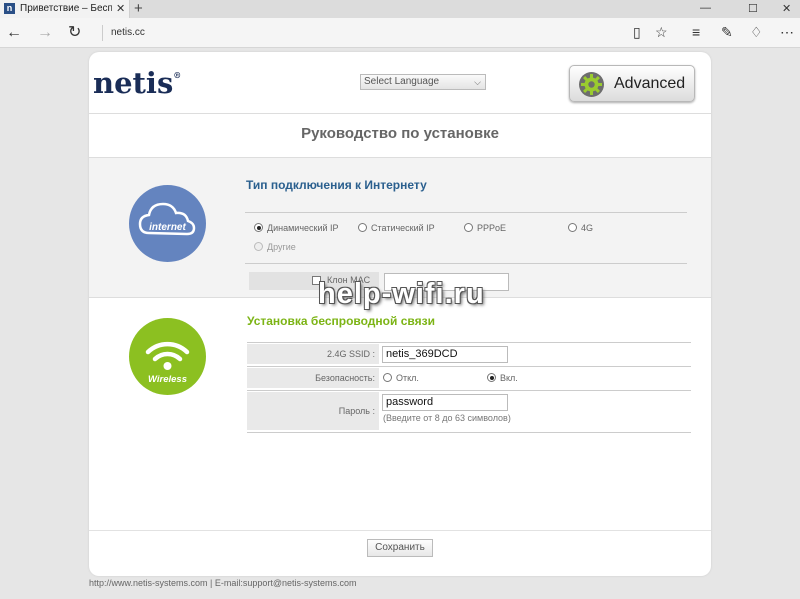 The height and width of the screenshot is (599, 800). What do you see at coordinates (786, 8) in the screenshot?
I see `window-close-icon: ✕` at bounding box center [786, 8].